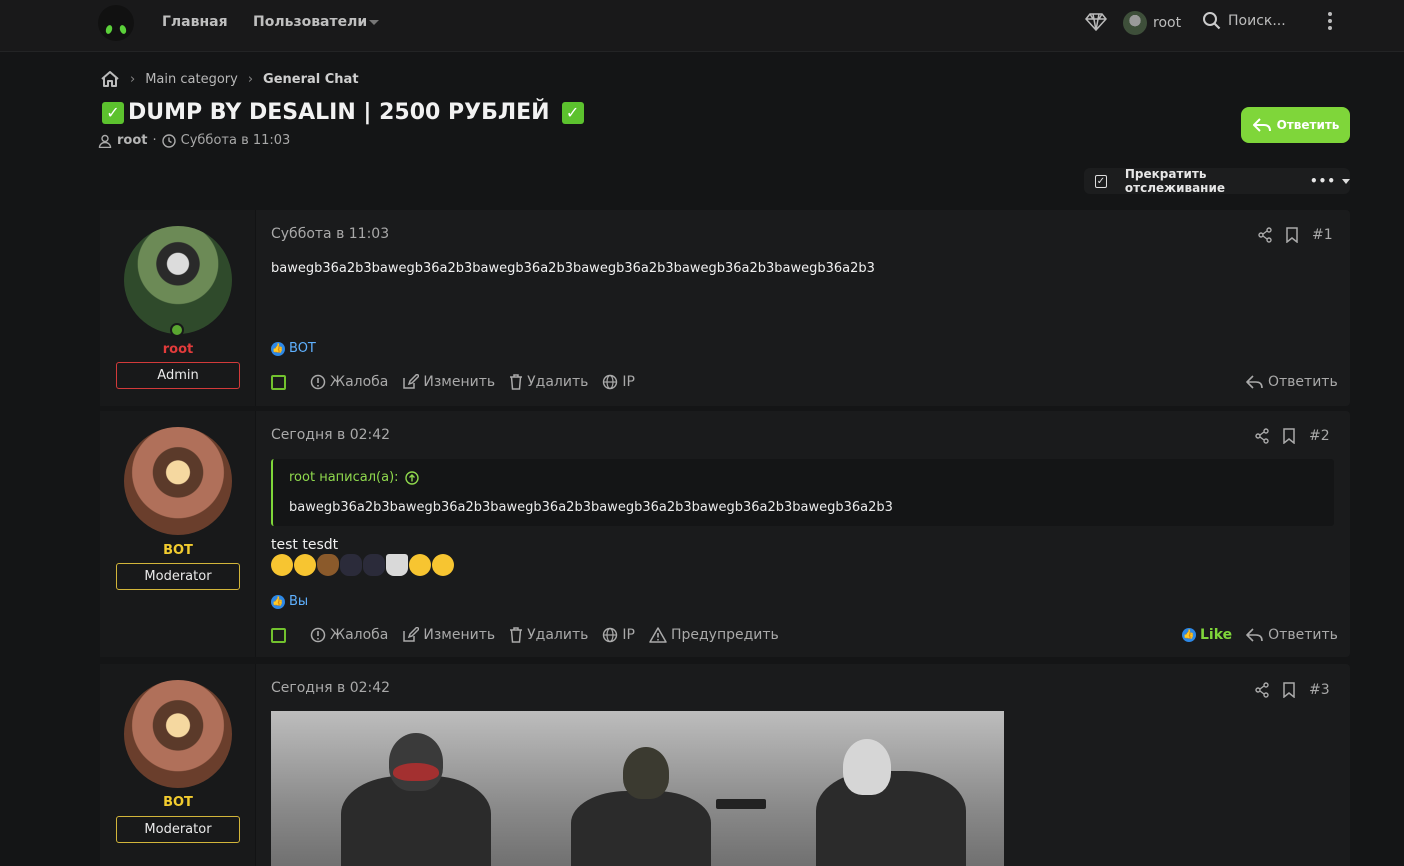 The height and width of the screenshot is (866, 1404). I want to click on post-actions-right: Ответить, so click(1292, 382).